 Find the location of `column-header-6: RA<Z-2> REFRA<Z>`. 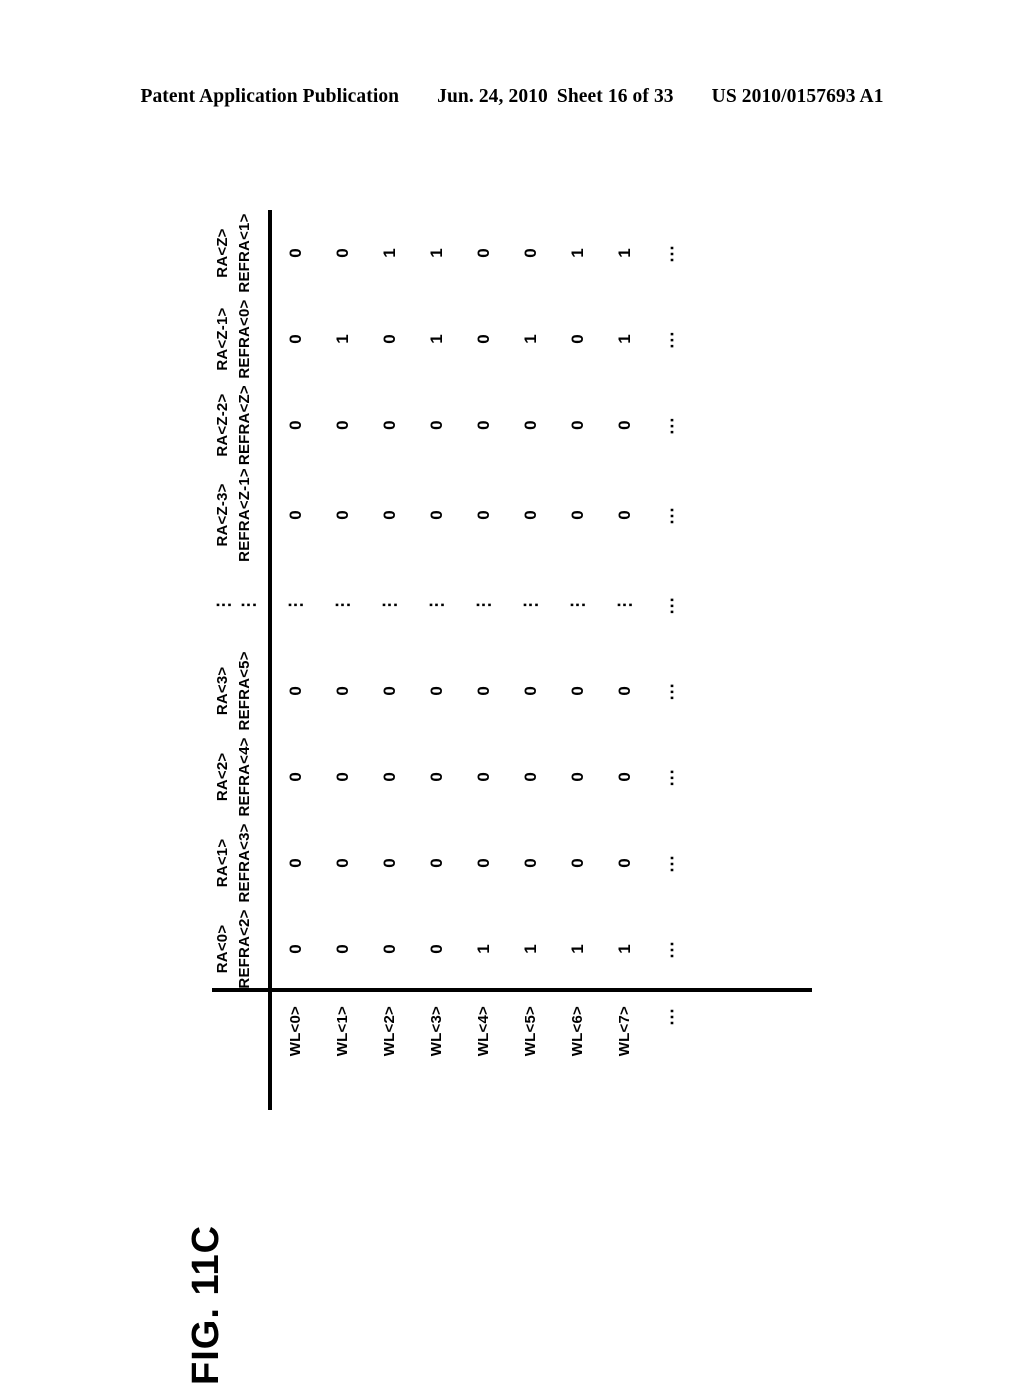

column-header-6: RA<Z-2> REFRA<Z> is located at coordinates (240, 425).